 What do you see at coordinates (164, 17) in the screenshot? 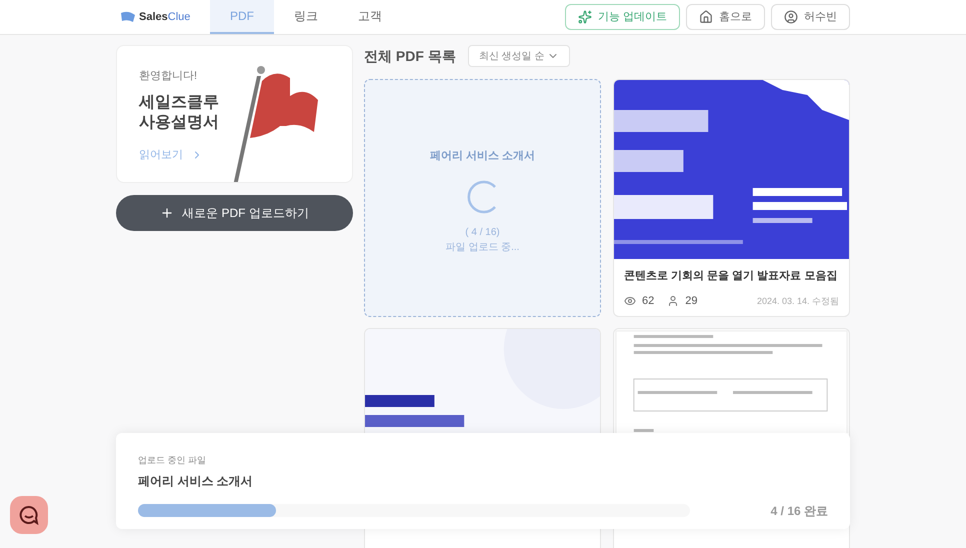
I see `logo-text: SalesClue` at bounding box center [164, 17].